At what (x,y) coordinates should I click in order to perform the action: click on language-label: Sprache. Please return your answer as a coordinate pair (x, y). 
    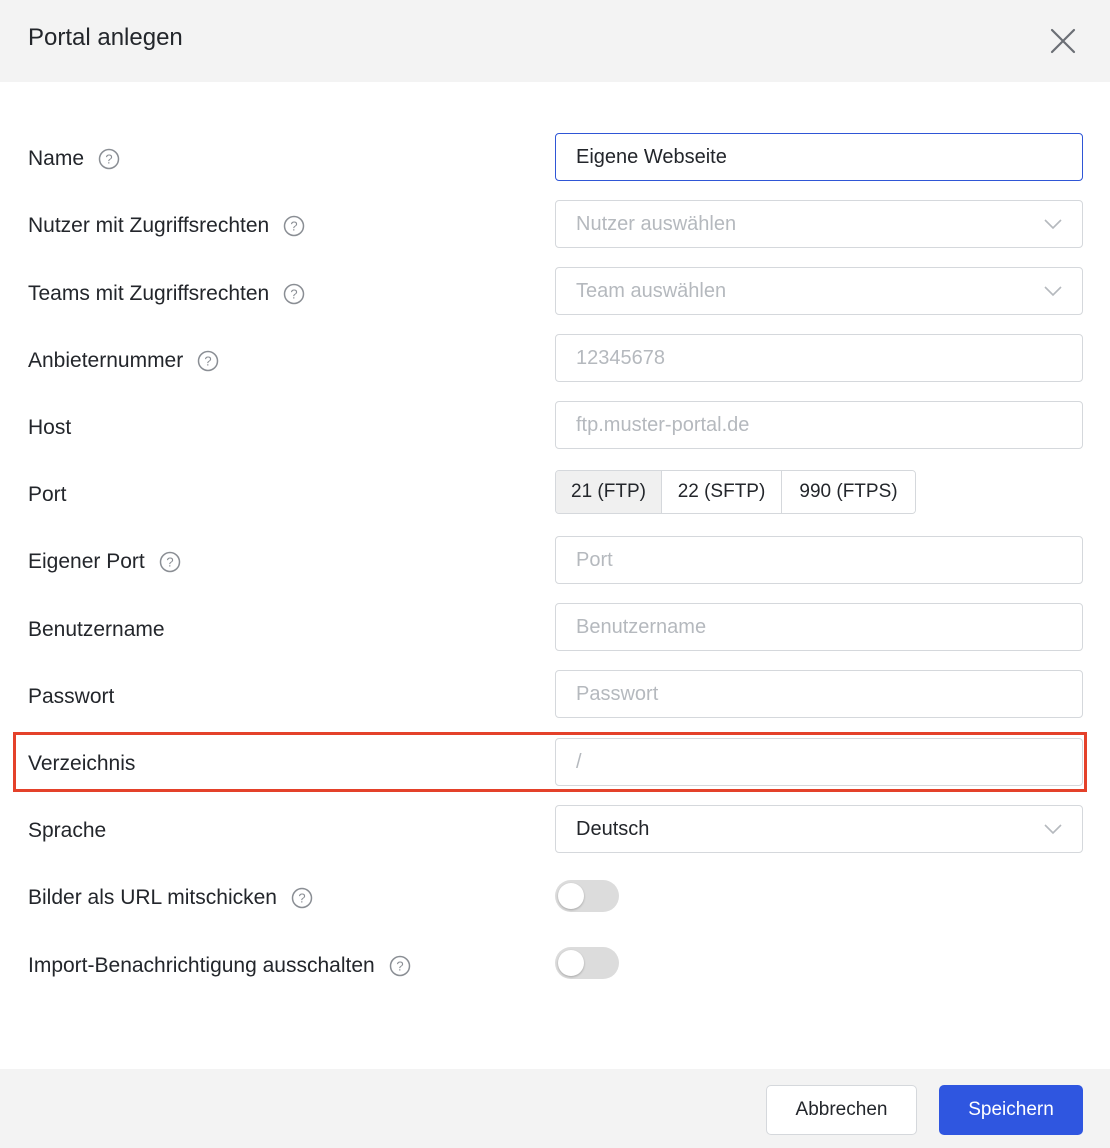
    Looking at the image, I should click on (67, 830).